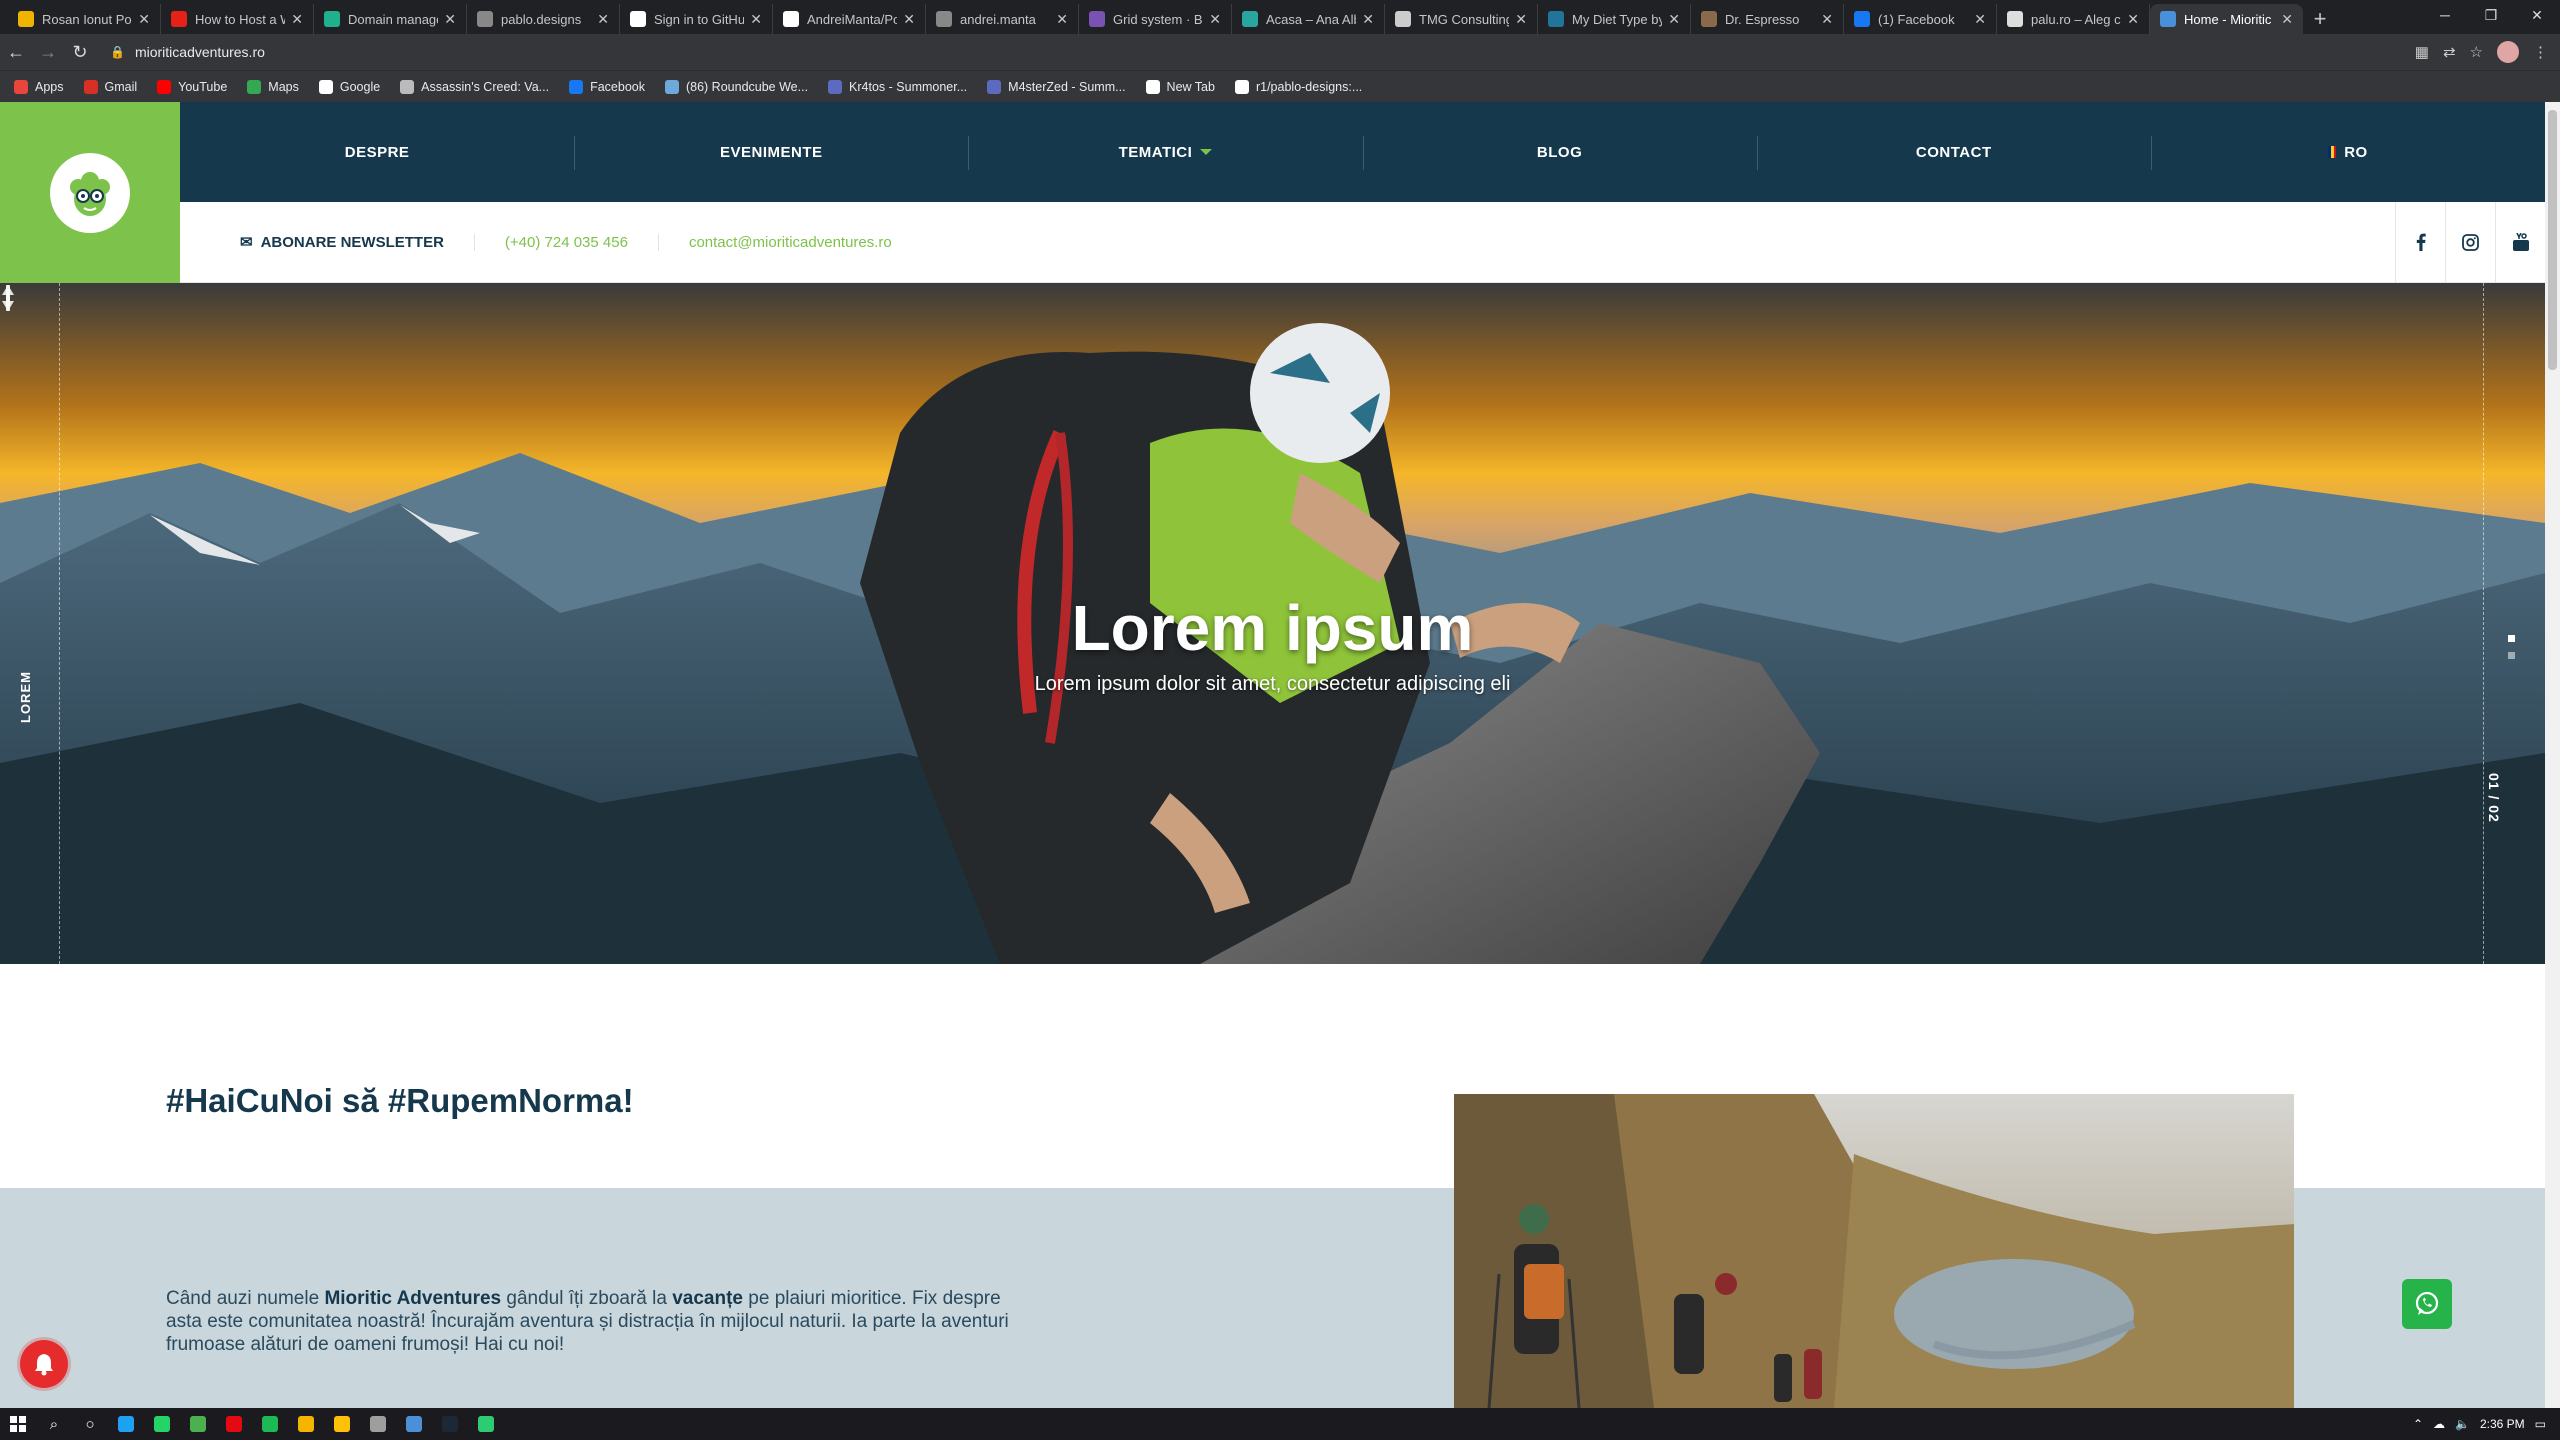 The height and width of the screenshot is (1440, 2560). I want to click on browser-tab: Domain manage ✕, so click(390, 19).